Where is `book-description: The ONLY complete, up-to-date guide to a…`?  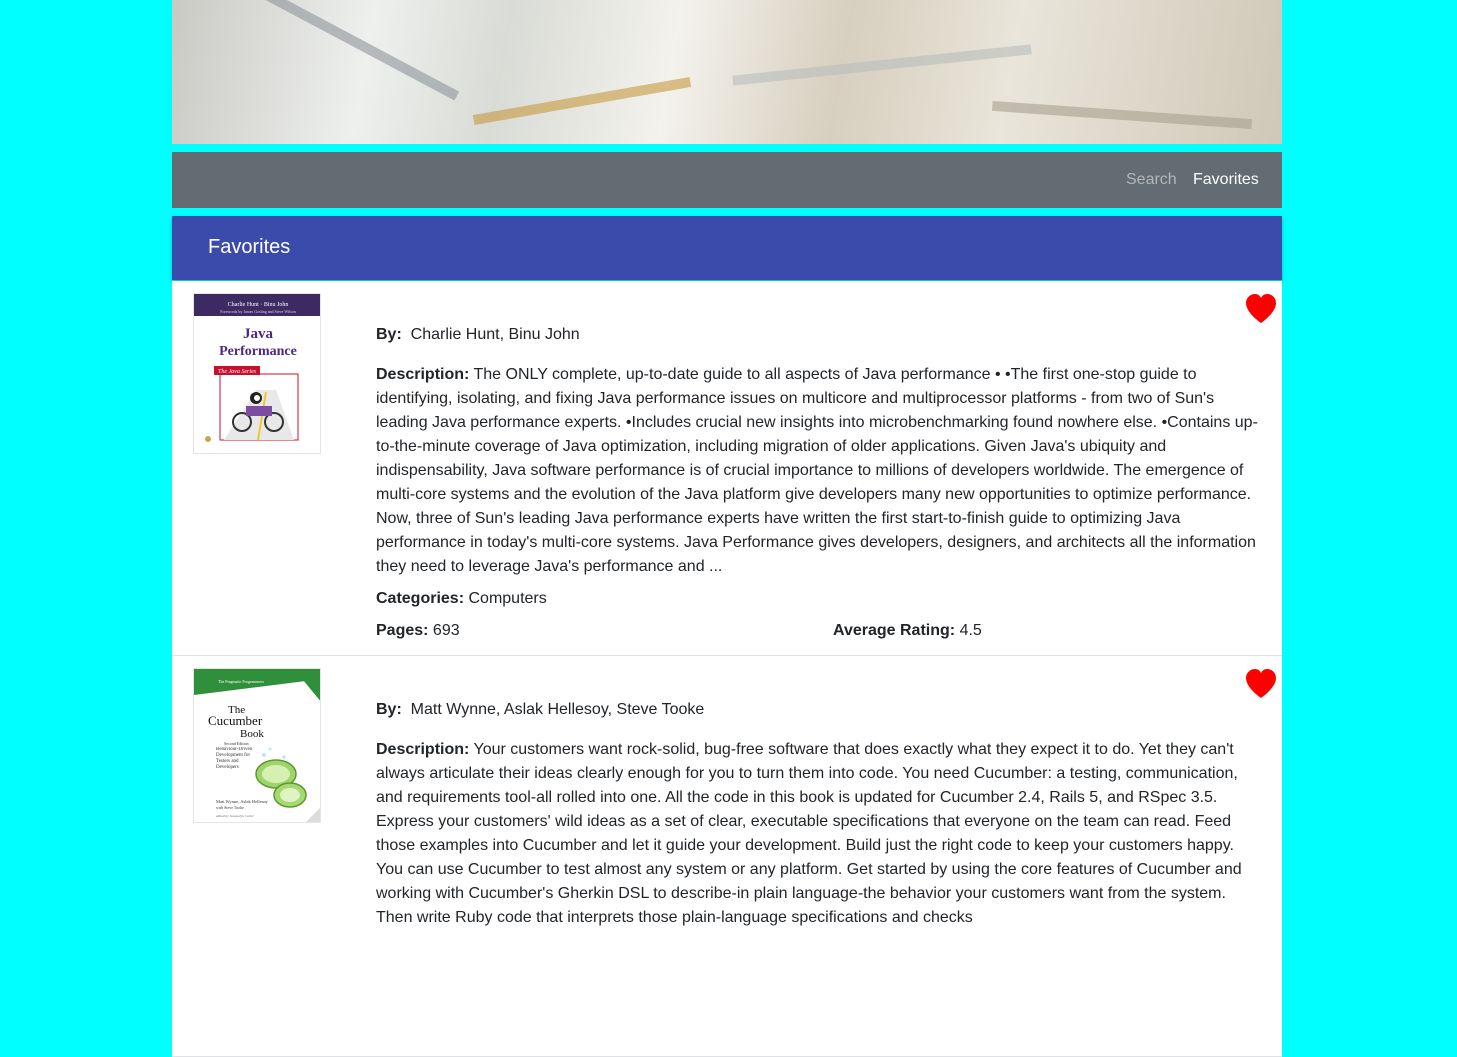 book-description: The ONLY complete, up-to-date guide to a… is located at coordinates (817, 470).